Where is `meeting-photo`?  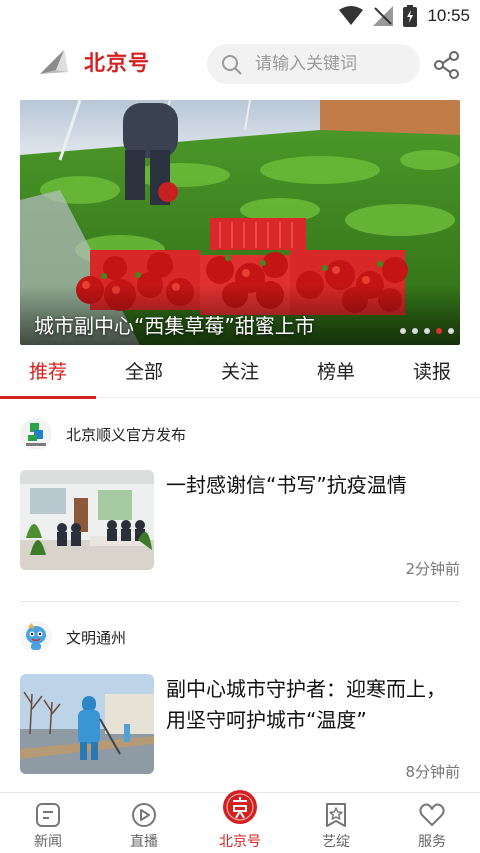
meeting-photo is located at coordinates (87, 520).